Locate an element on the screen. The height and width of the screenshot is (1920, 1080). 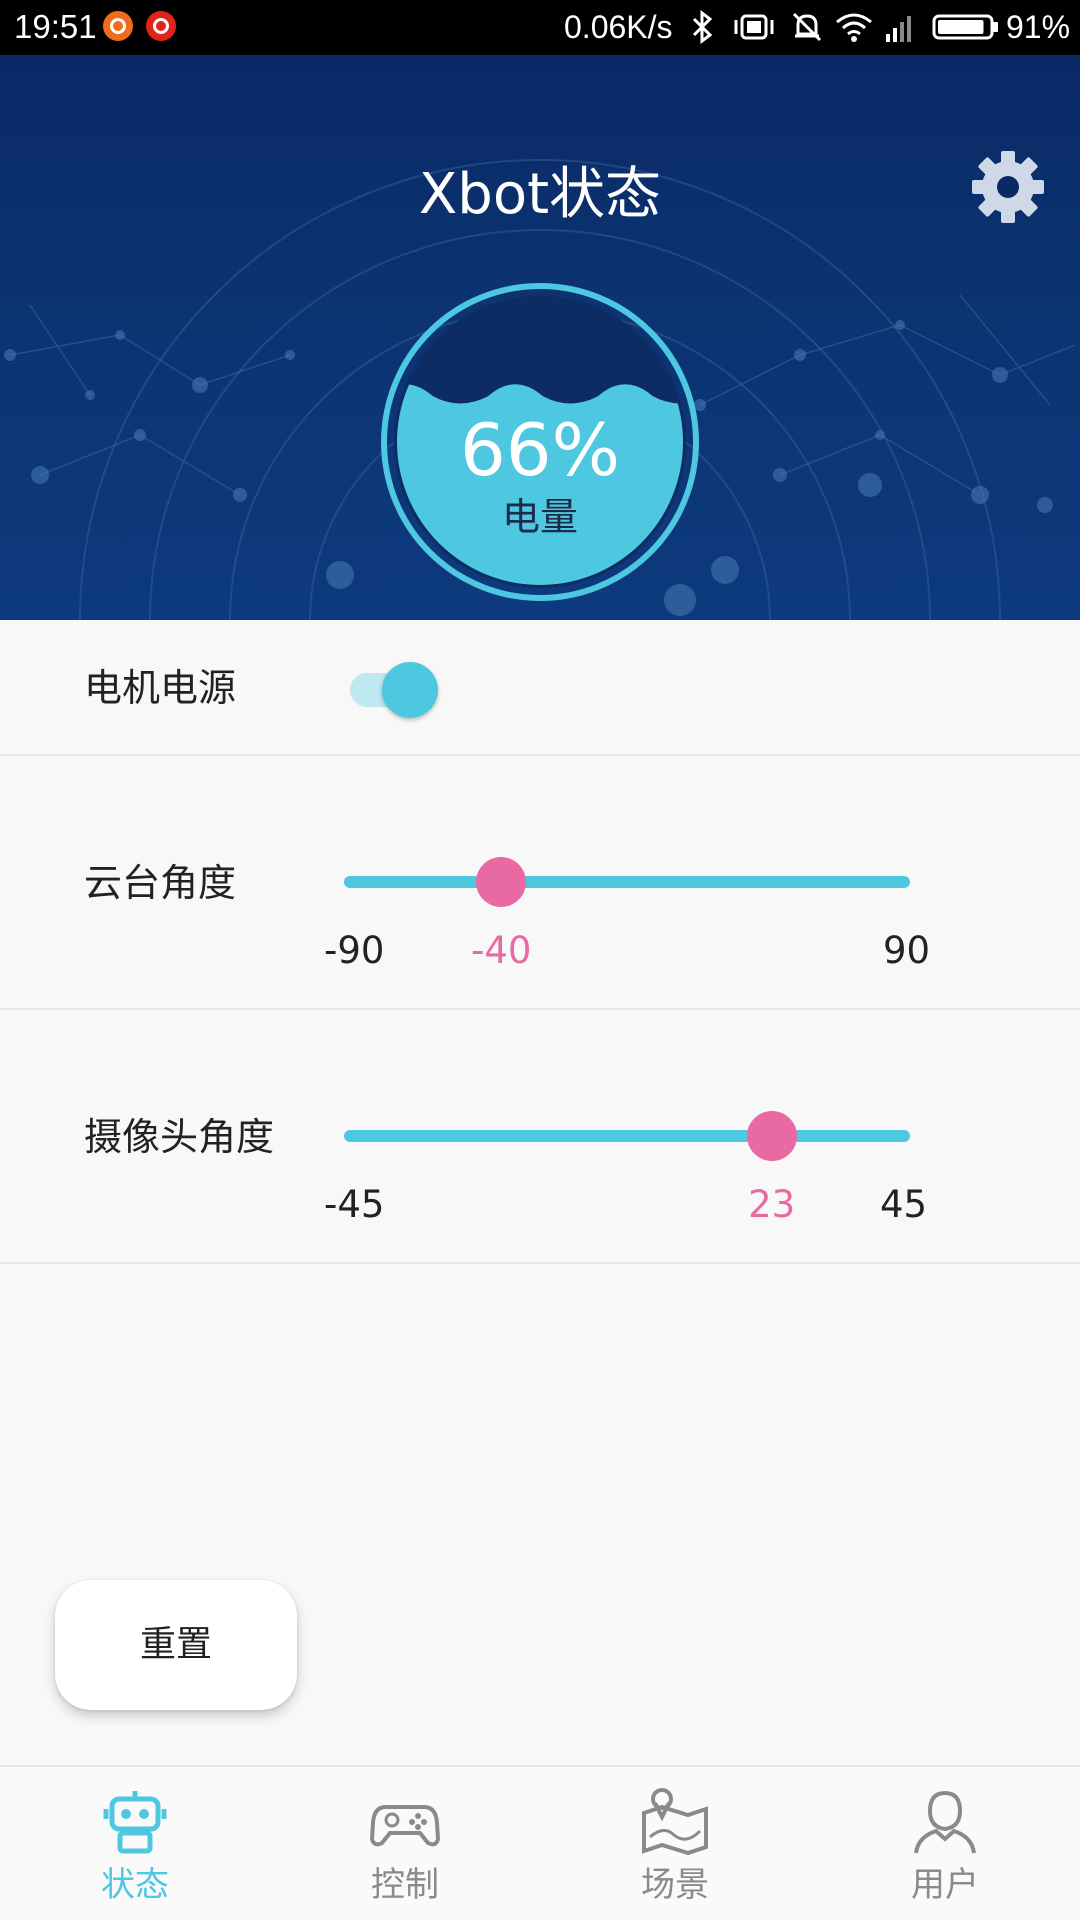
camera-angle-label: 摄像头角度 is located at coordinates (179, 1137).